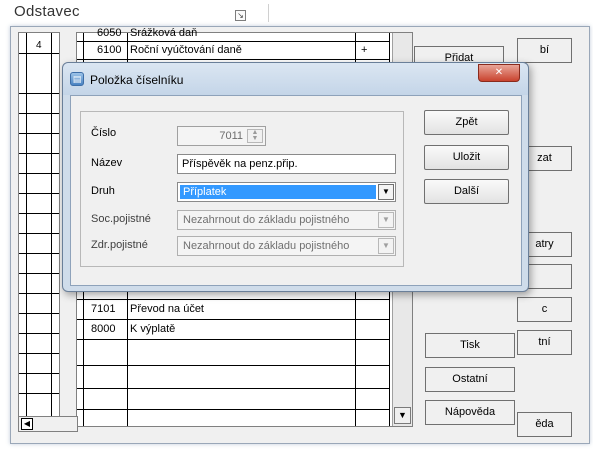 The width and height of the screenshot is (593, 457). What do you see at coordinates (121, 219) in the screenshot?
I see `soc-label: Soc.pojistné` at bounding box center [121, 219].